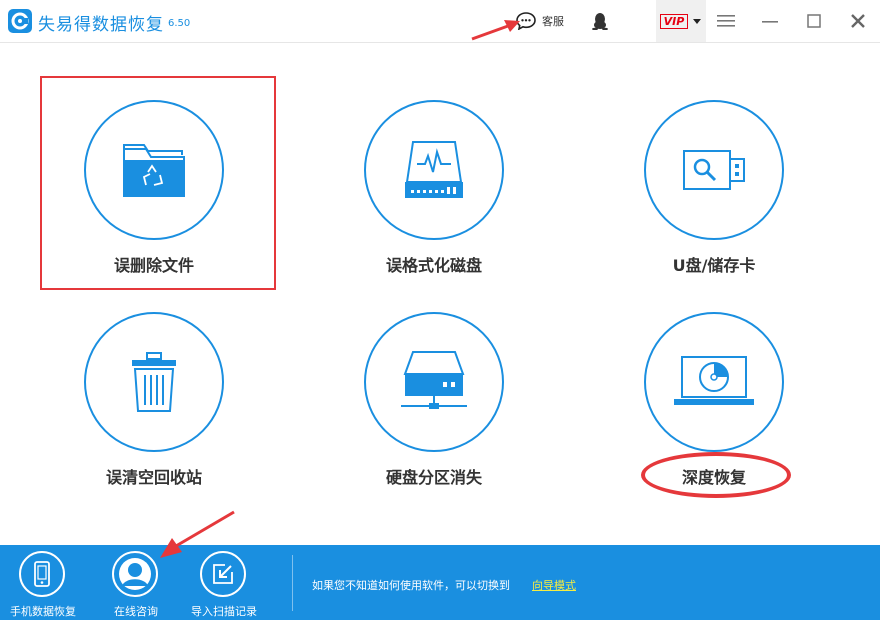  I want to click on app-logo-icon, so click(20, 21).